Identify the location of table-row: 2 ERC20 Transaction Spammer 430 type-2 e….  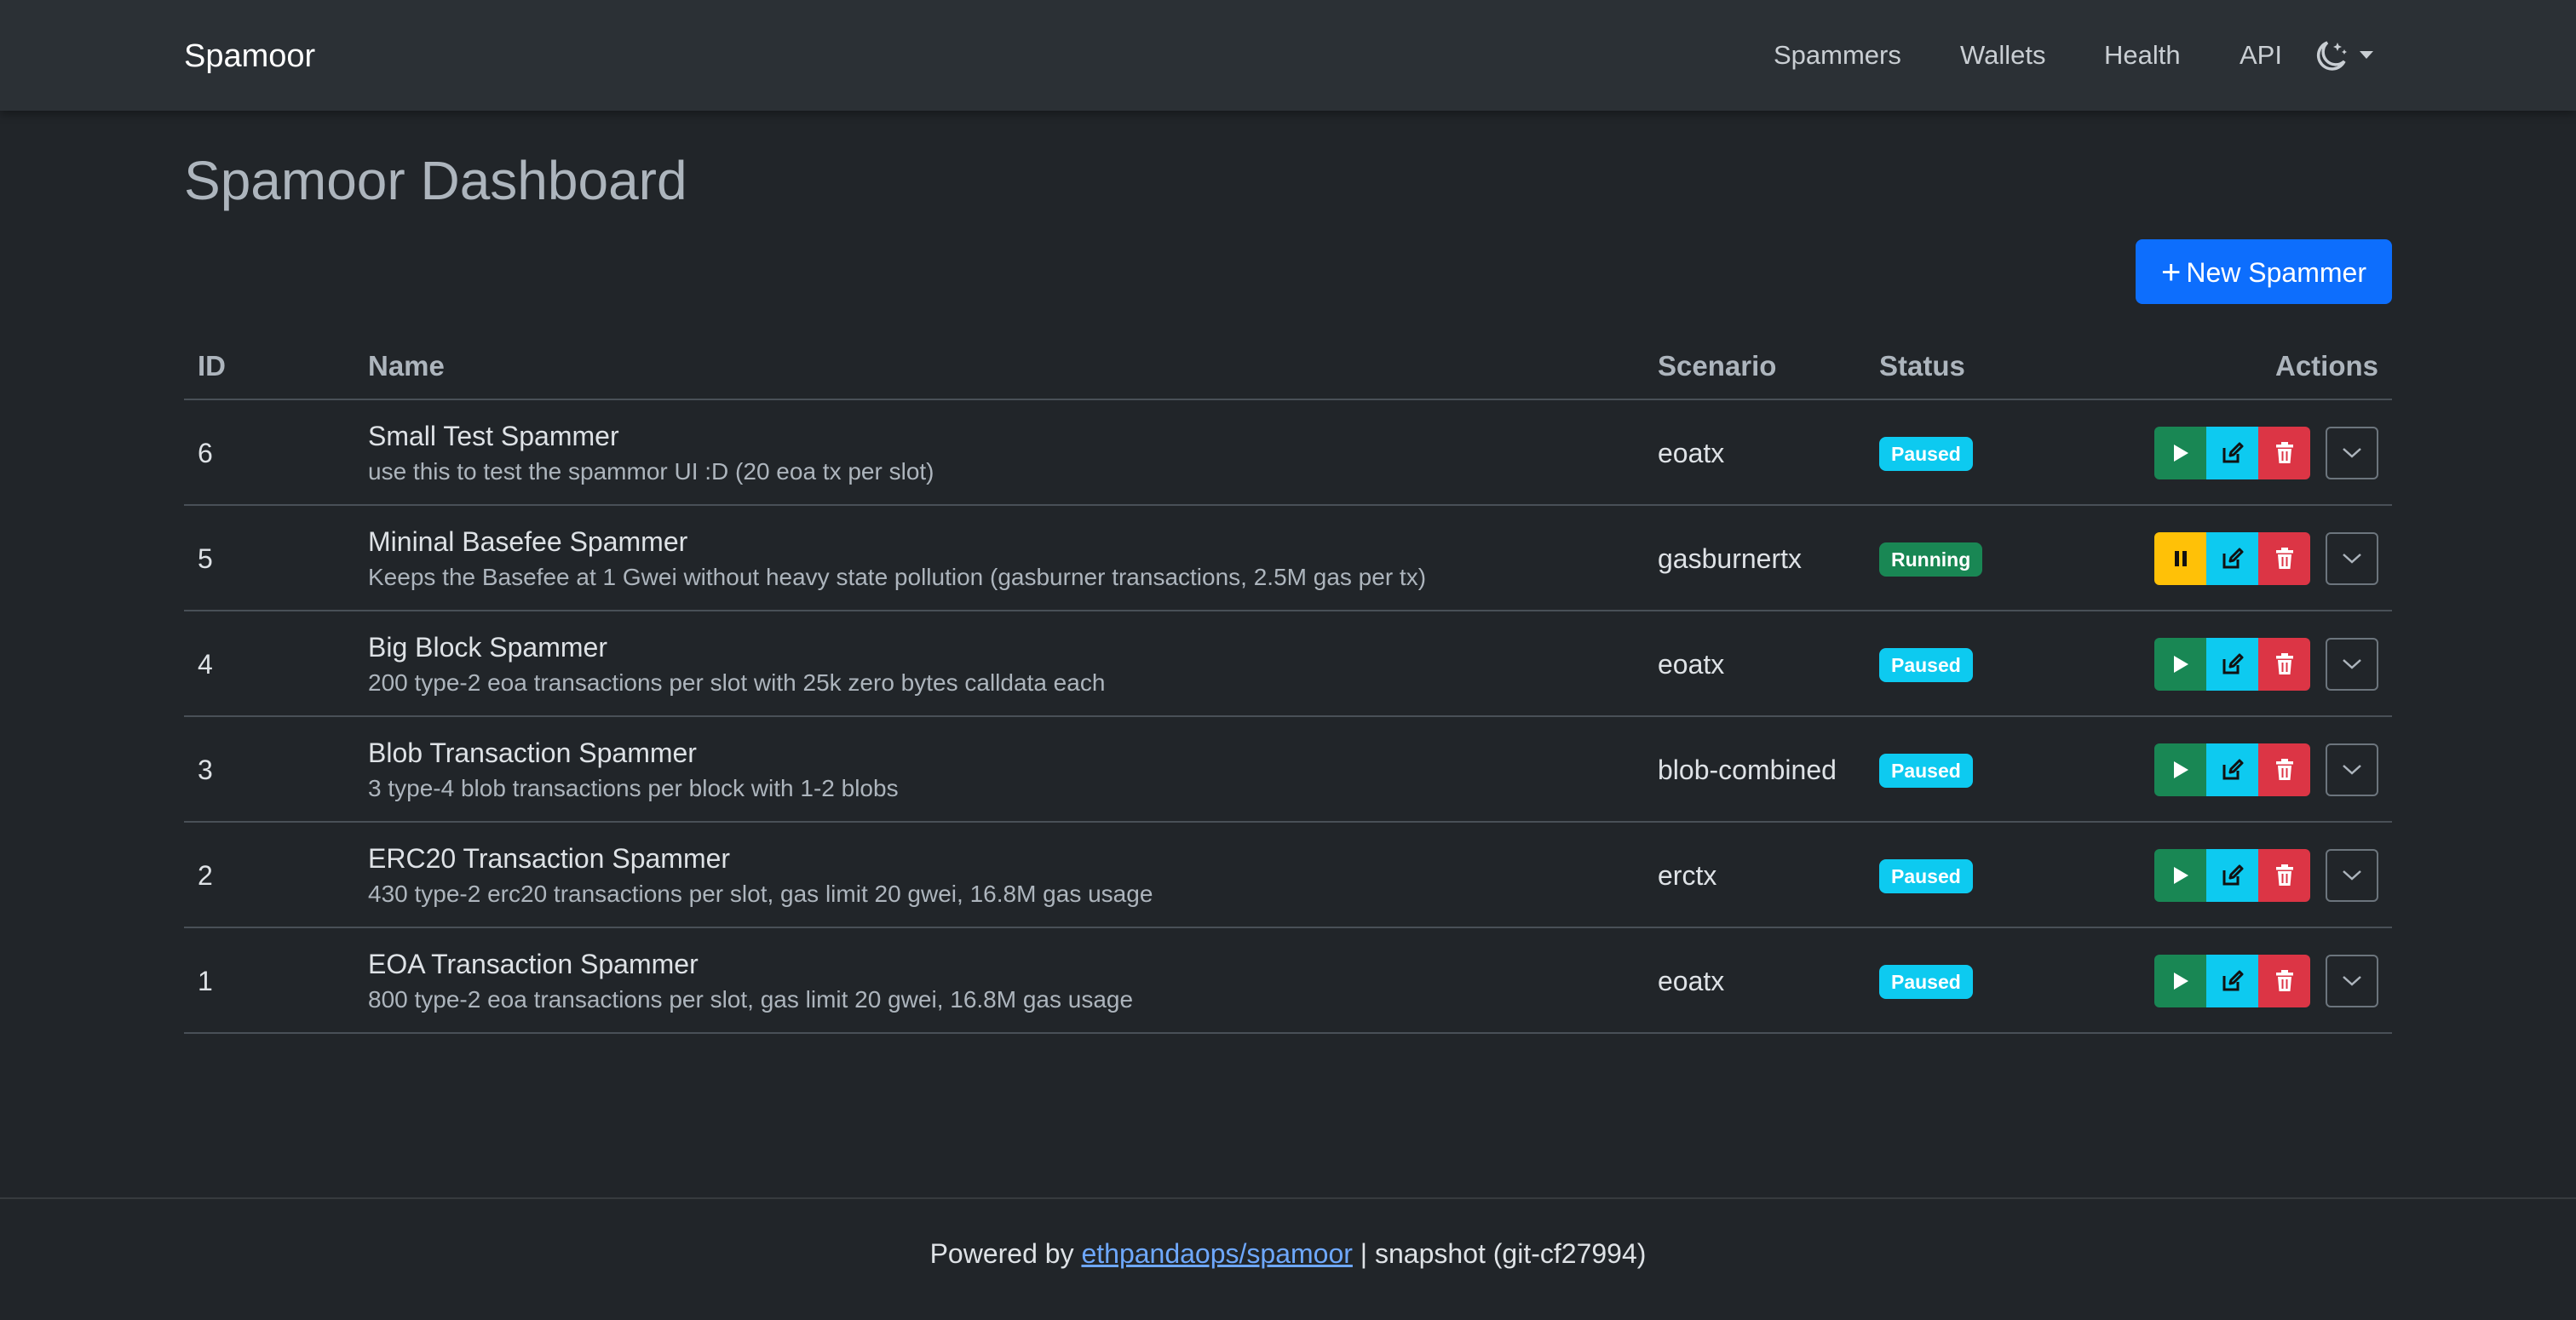
(1288, 875).